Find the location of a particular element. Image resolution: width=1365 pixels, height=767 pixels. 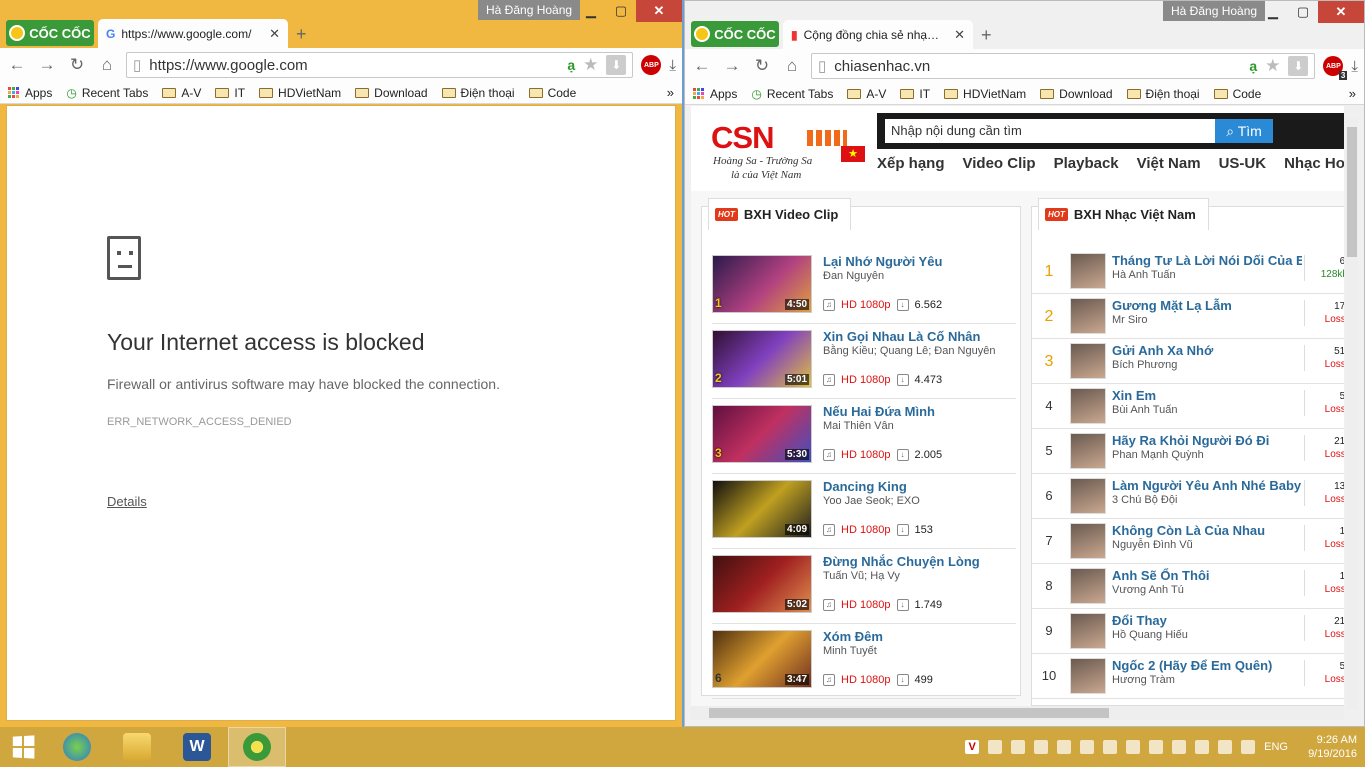

taskbar-app-coccoc is located at coordinates (257, 747).